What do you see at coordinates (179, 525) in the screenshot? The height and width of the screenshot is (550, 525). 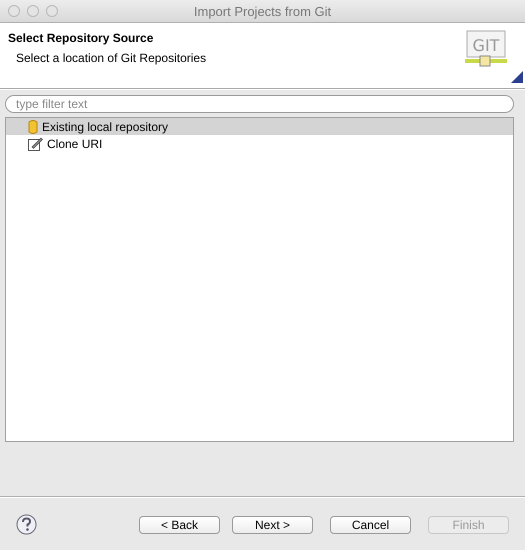 I see `dialog-button: < Back` at bounding box center [179, 525].